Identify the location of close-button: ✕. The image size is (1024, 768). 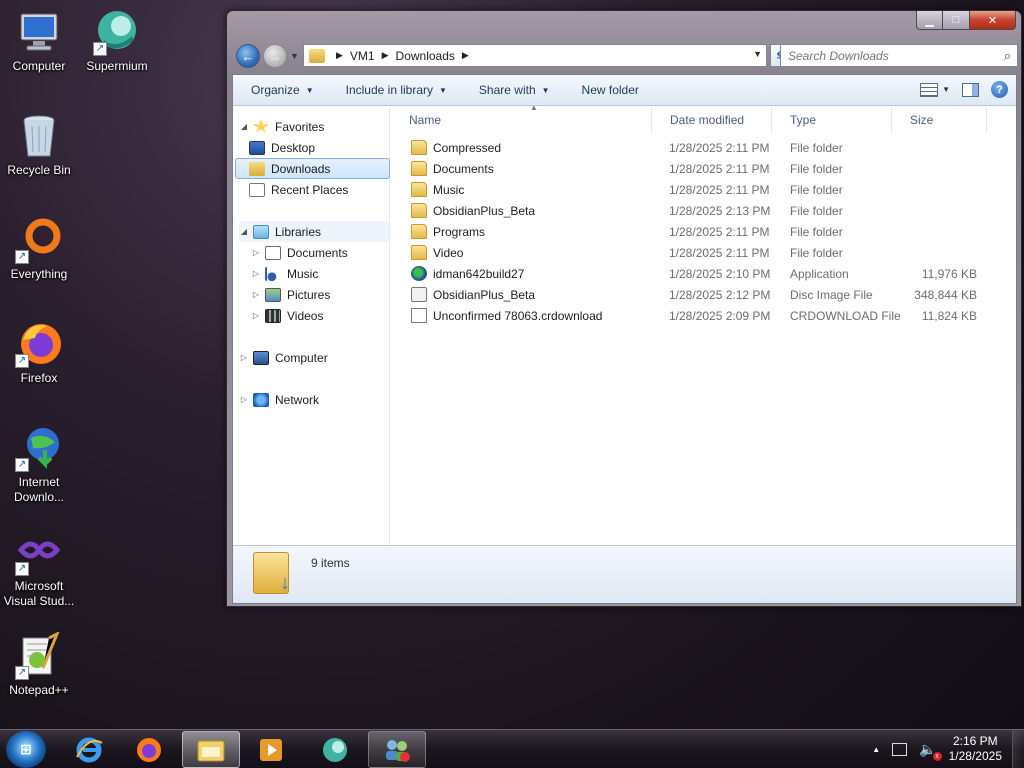
(993, 20).